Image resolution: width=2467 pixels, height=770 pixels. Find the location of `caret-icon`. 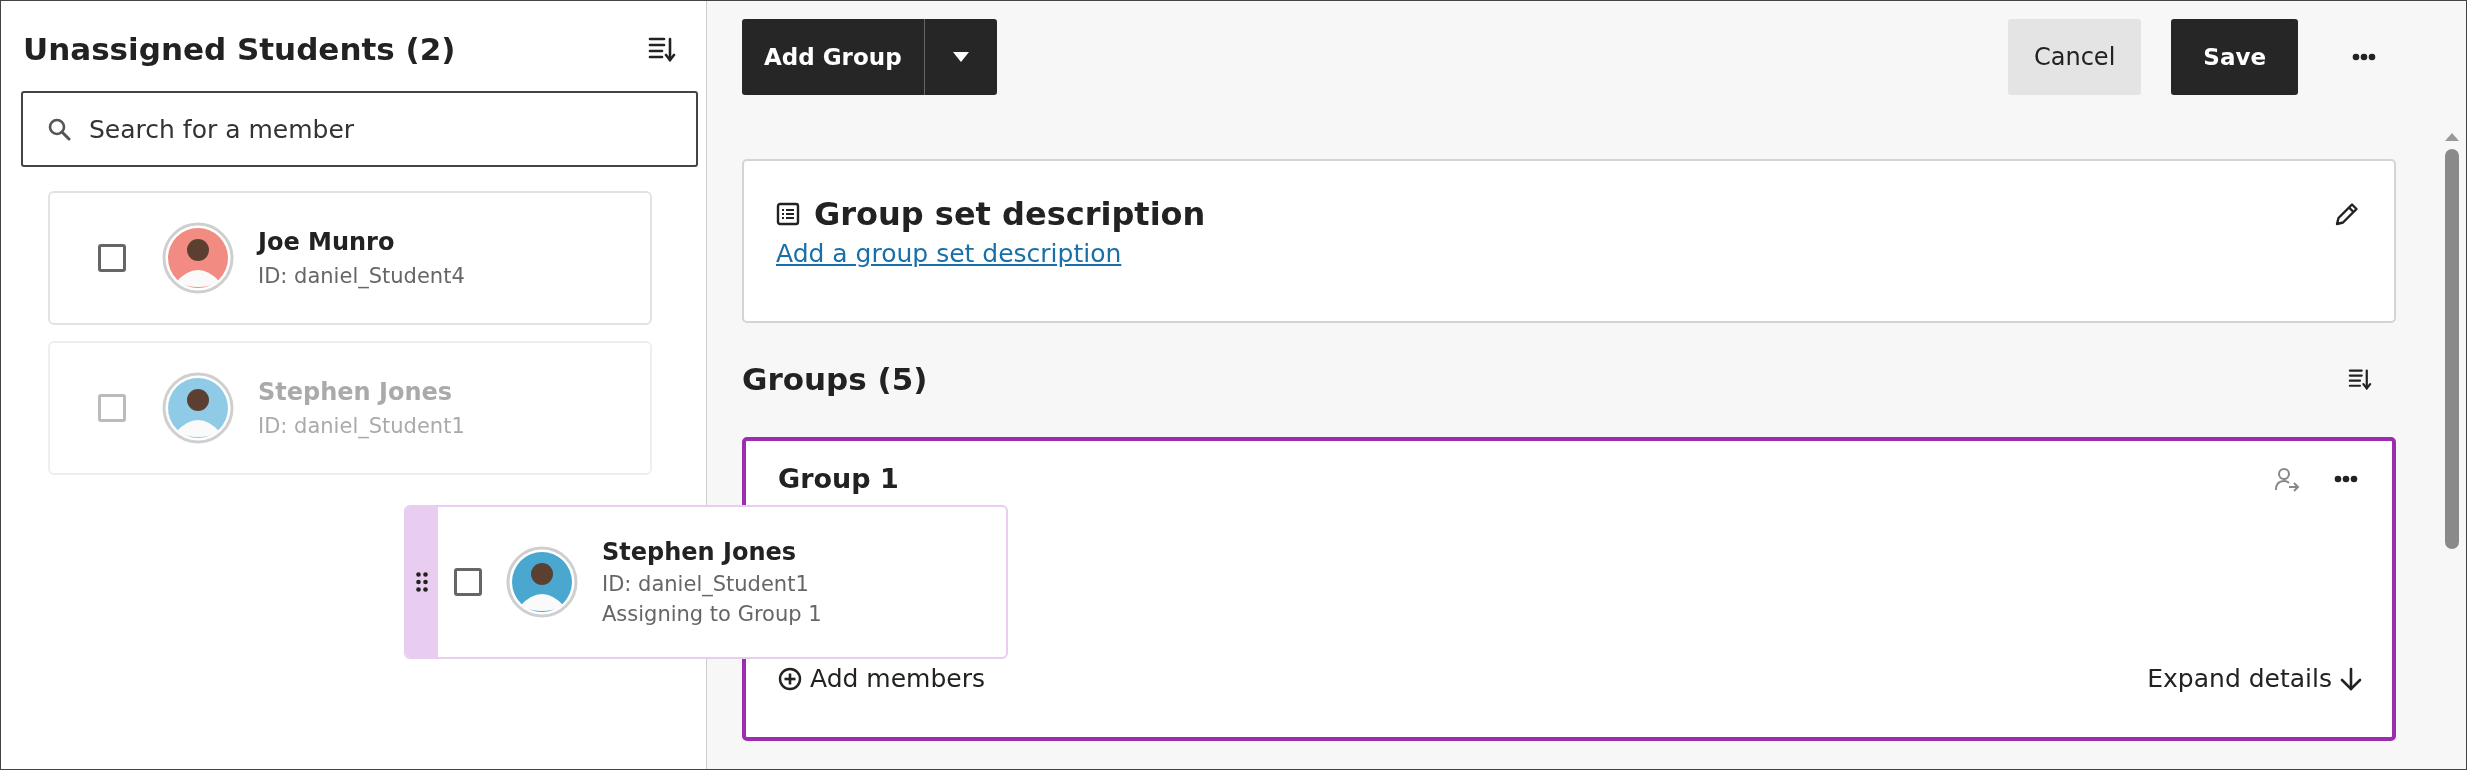

caret-icon is located at coordinates (960, 57).